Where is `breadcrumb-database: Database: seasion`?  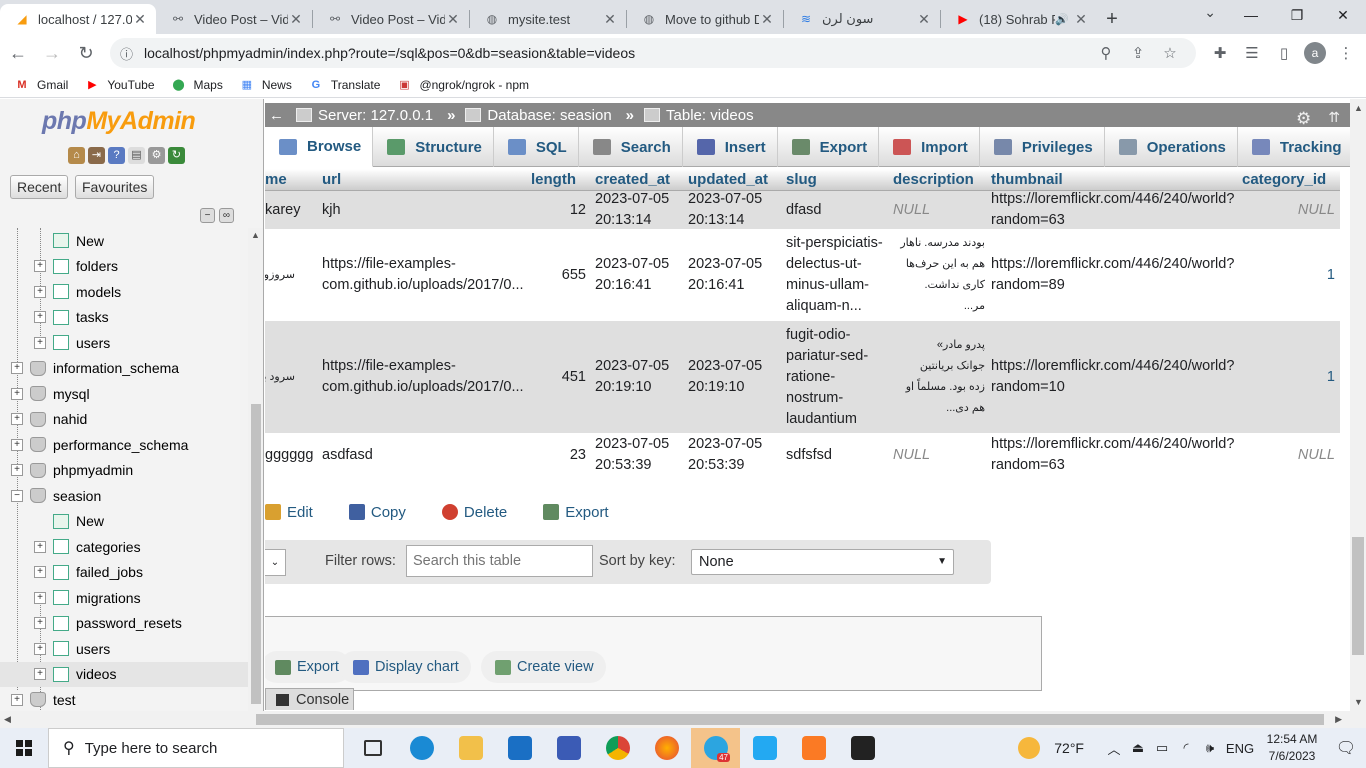
breadcrumb-database: Database: seasion is located at coordinates (538, 115).